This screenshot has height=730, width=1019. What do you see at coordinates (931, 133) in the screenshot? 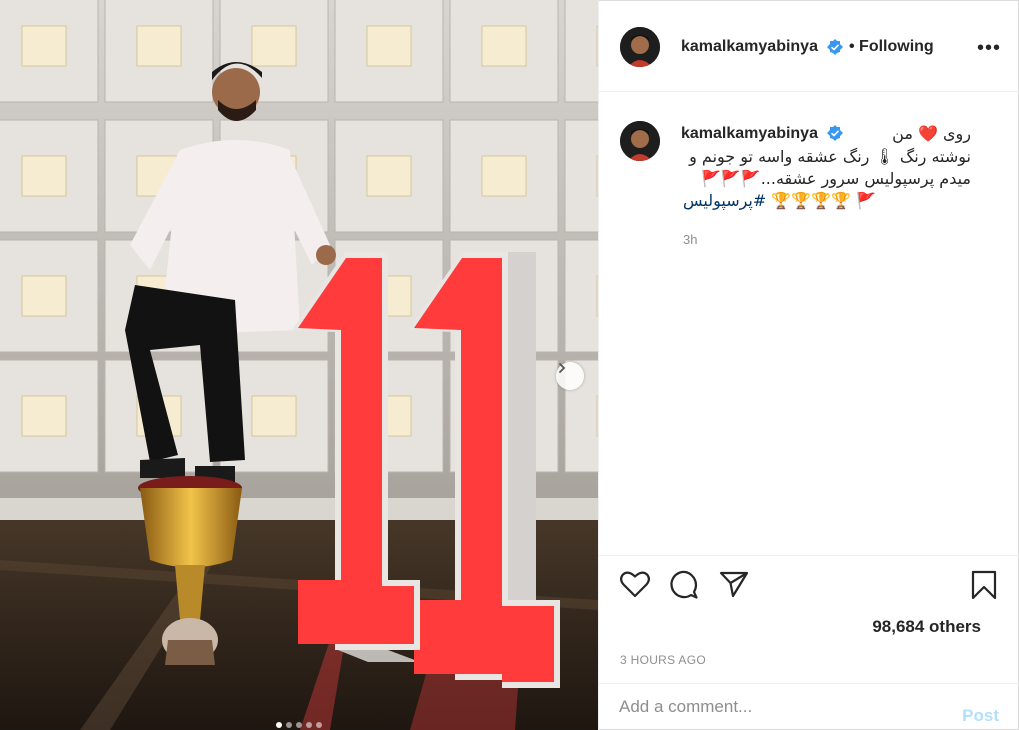
I see `caption-line-1: روی ❤️ من` at bounding box center [931, 133].